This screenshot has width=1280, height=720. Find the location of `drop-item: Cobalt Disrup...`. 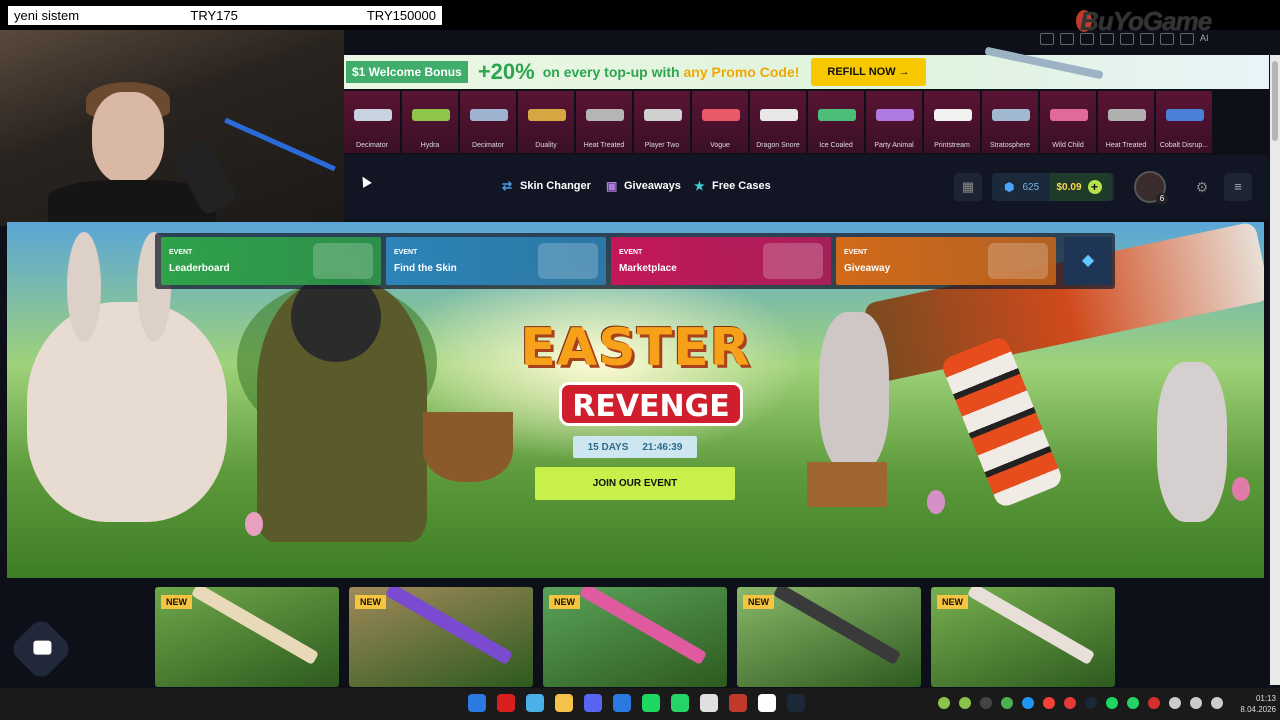

drop-item: Cobalt Disrup... is located at coordinates (1184, 122).